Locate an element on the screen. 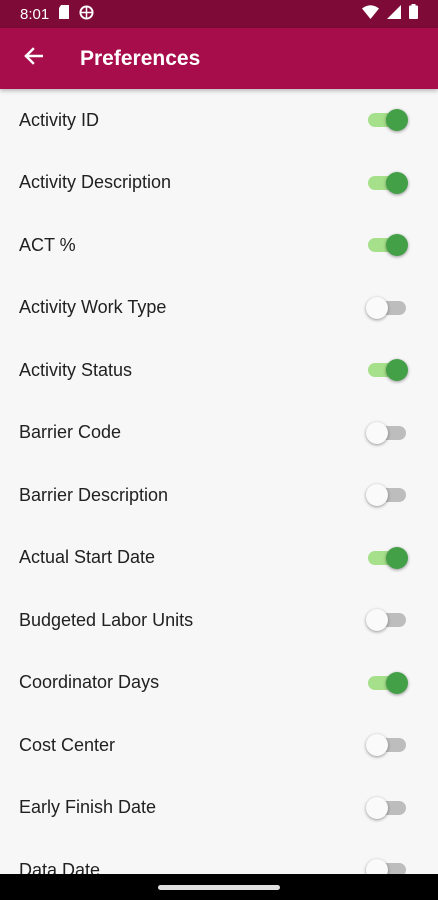 This screenshot has height=900, width=438. back-button is located at coordinates (33, 59).